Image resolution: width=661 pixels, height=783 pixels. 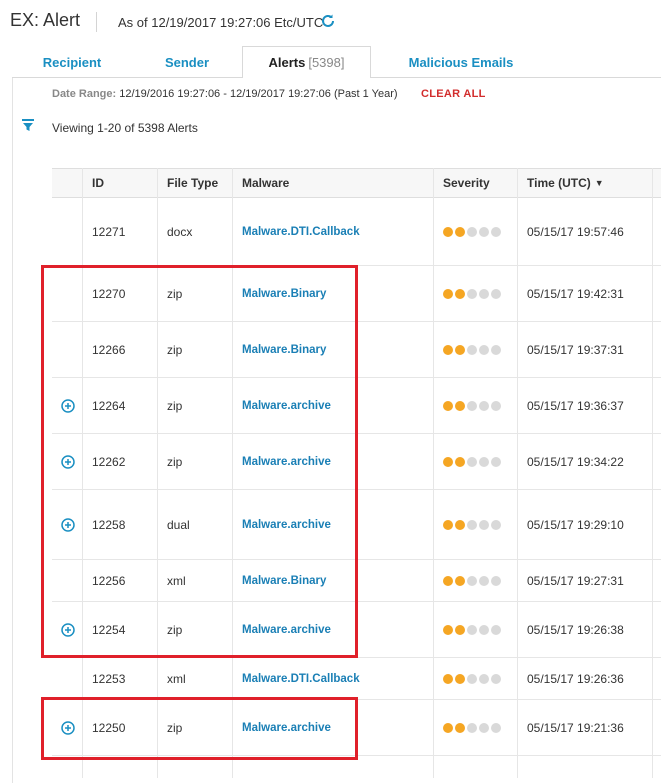 I want to click on header-label: ID, so click(x=98, y=183).